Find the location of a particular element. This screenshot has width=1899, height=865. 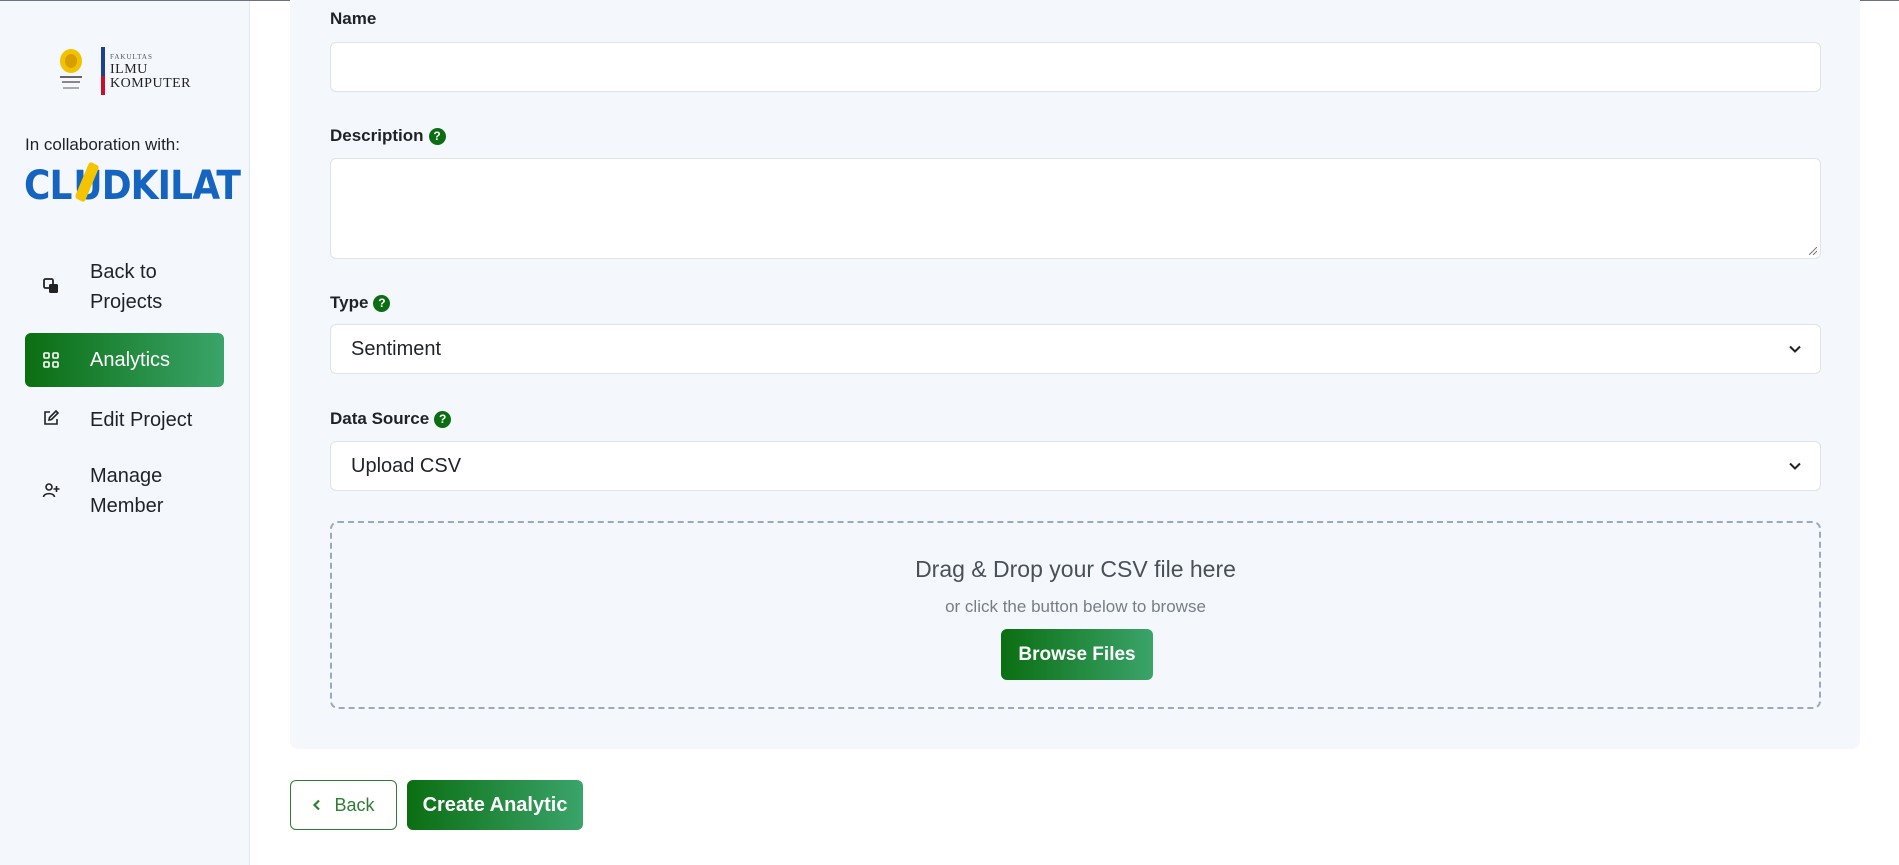

name-label: Name is located at coordinates (353, 19).